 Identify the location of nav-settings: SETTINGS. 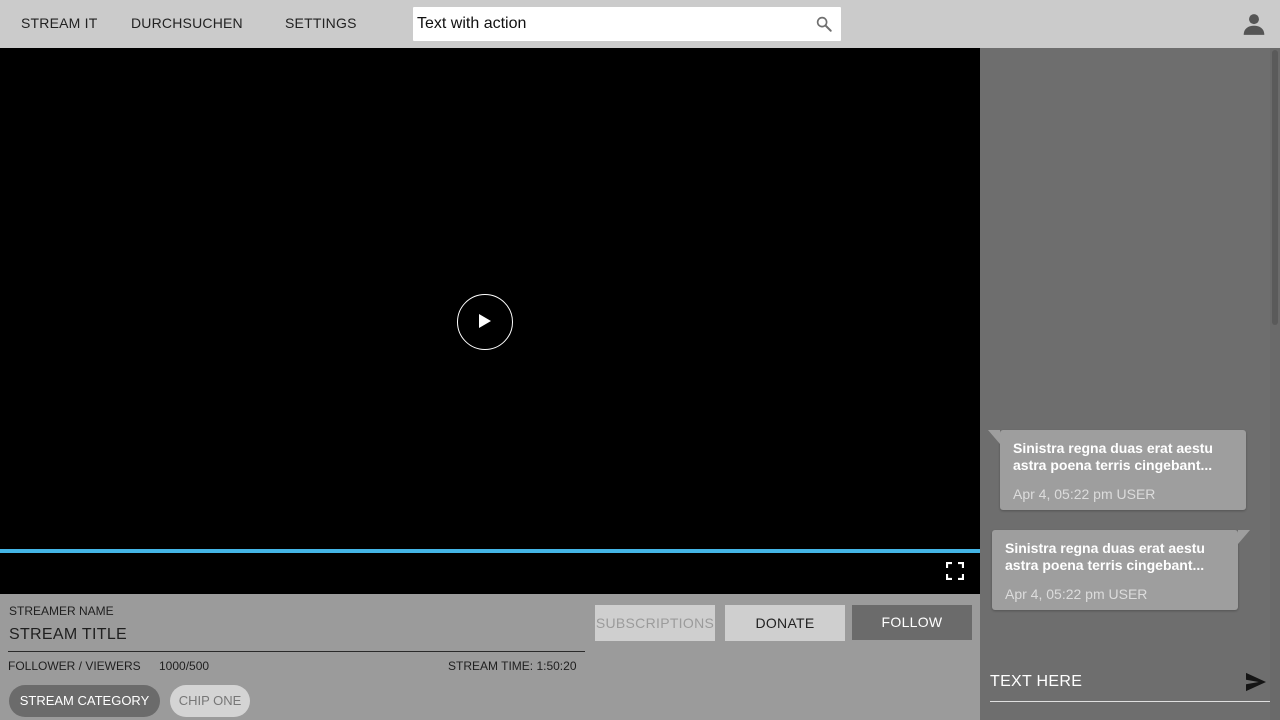
(321, 23).